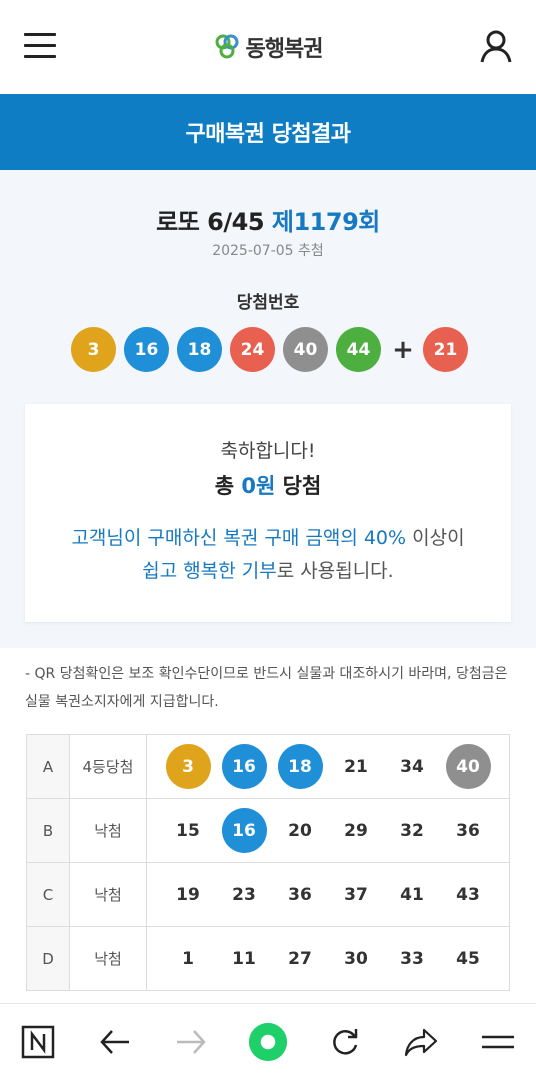 Image resolution: width=536 pixels, height=1080 pixels. What do you see at coordinates (421, 1042) in the screenshot?
I see `share-icon` at bounding box center [421, 1042].